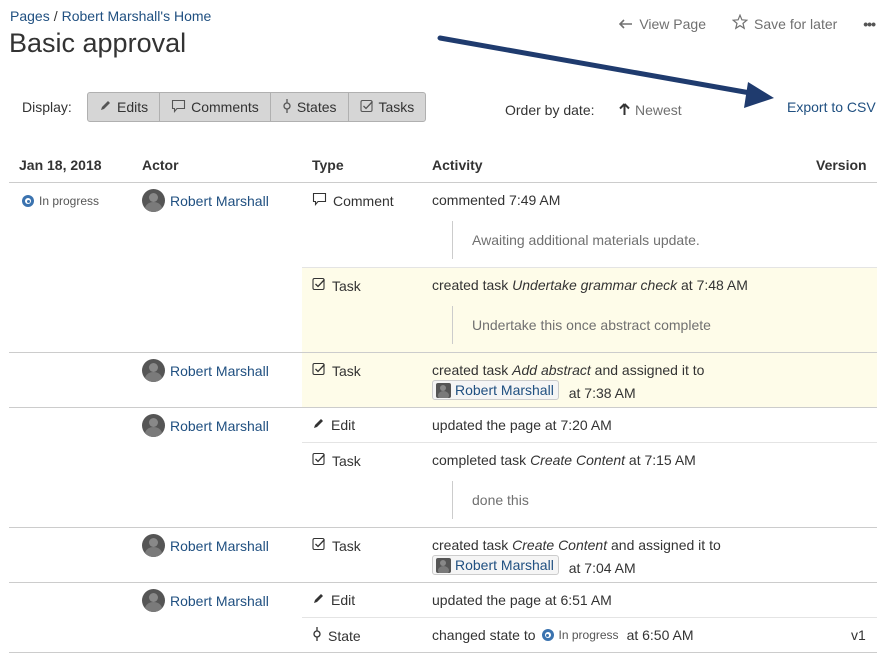  I want to click on column-type: Type, so click(328, 165).